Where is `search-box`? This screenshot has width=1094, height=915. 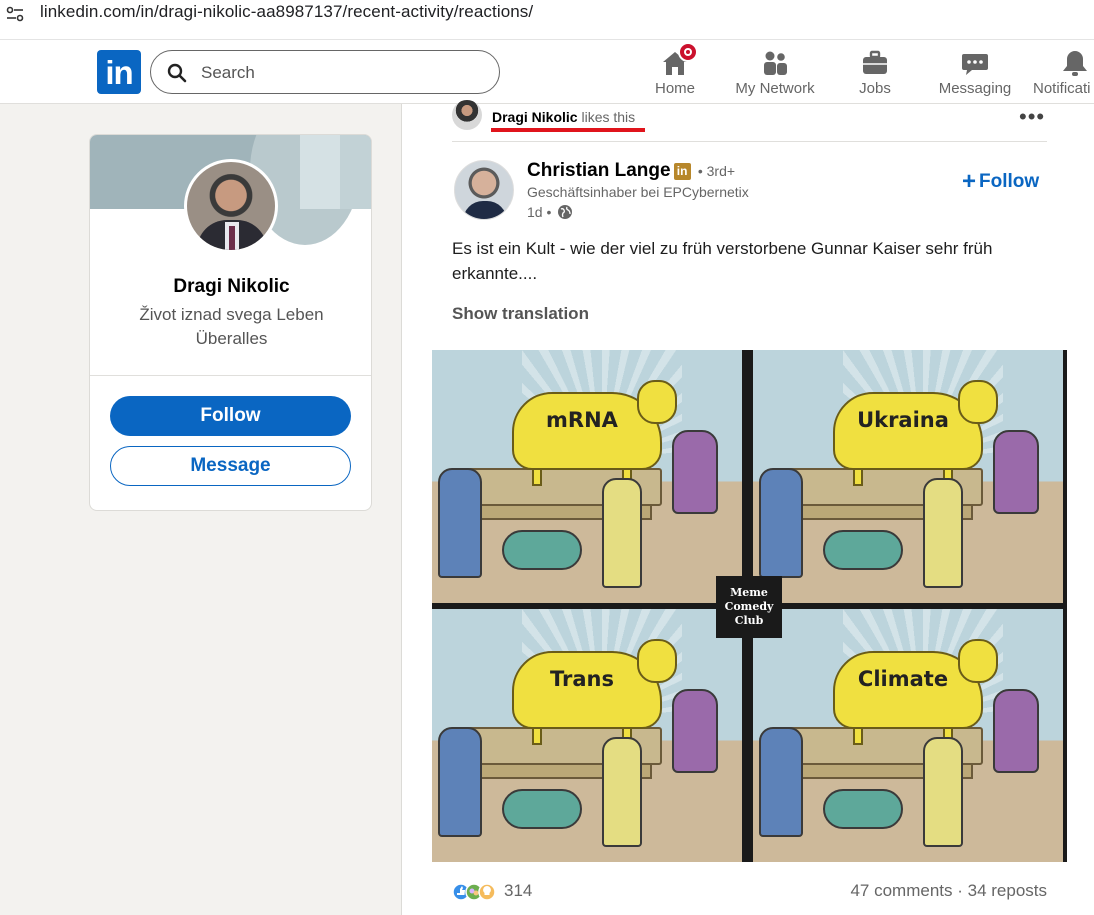 search-box is located at coordinates (325, 72).